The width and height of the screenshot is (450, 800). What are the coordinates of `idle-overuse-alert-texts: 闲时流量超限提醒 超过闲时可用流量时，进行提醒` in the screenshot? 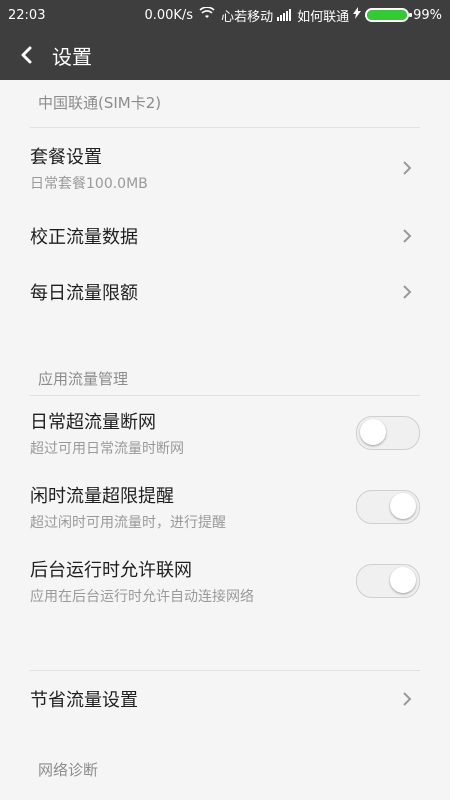 It's located at (193, 507).